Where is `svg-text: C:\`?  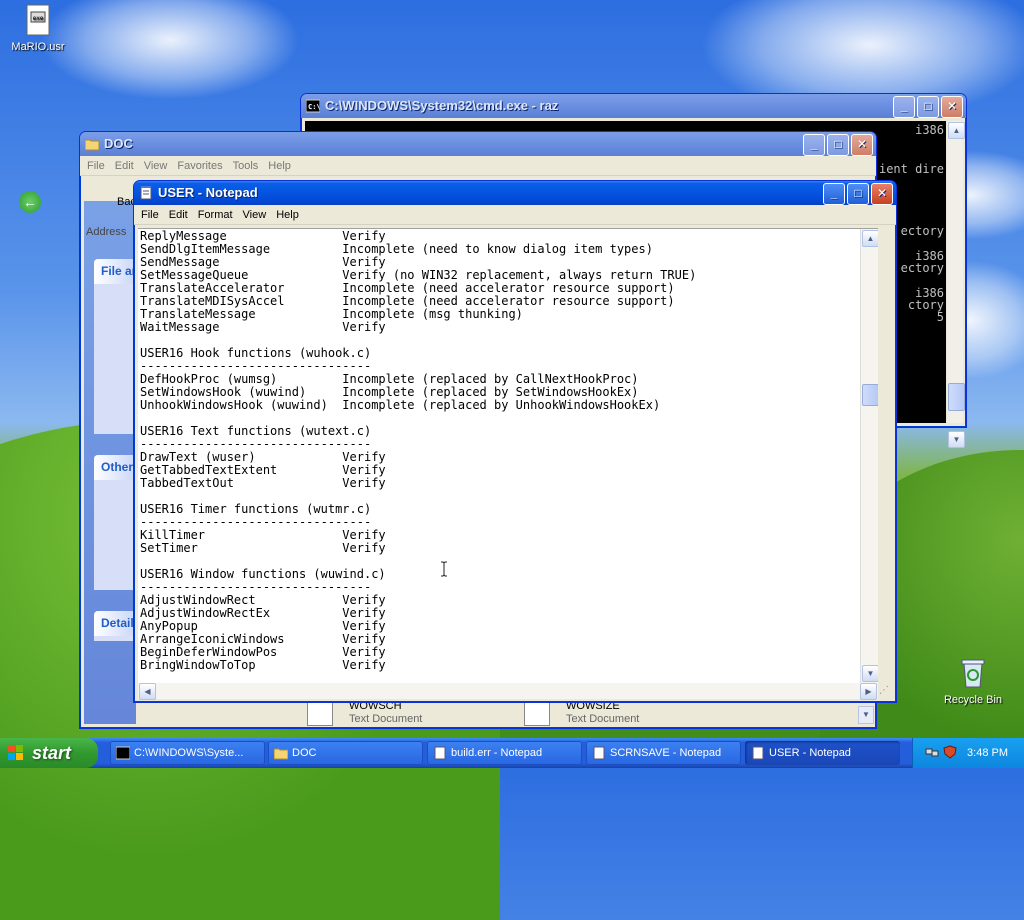
svg-text: C:\ is located at coordinates (314, 107).